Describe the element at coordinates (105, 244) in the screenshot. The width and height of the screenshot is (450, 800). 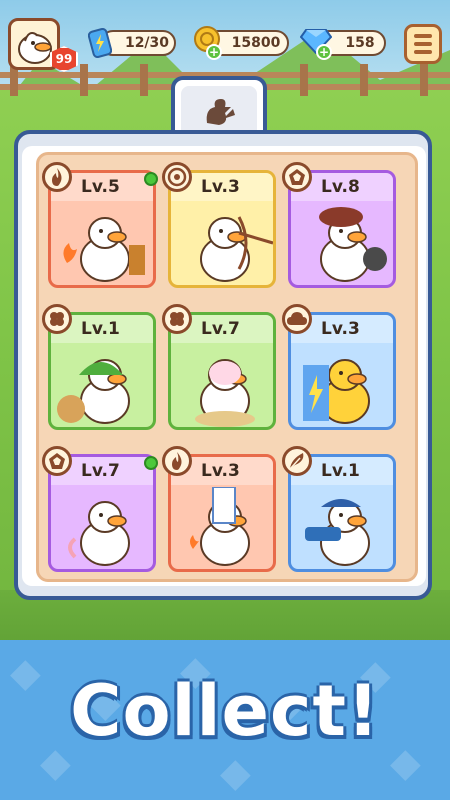
I see `fire-duck-sprite` at that location.